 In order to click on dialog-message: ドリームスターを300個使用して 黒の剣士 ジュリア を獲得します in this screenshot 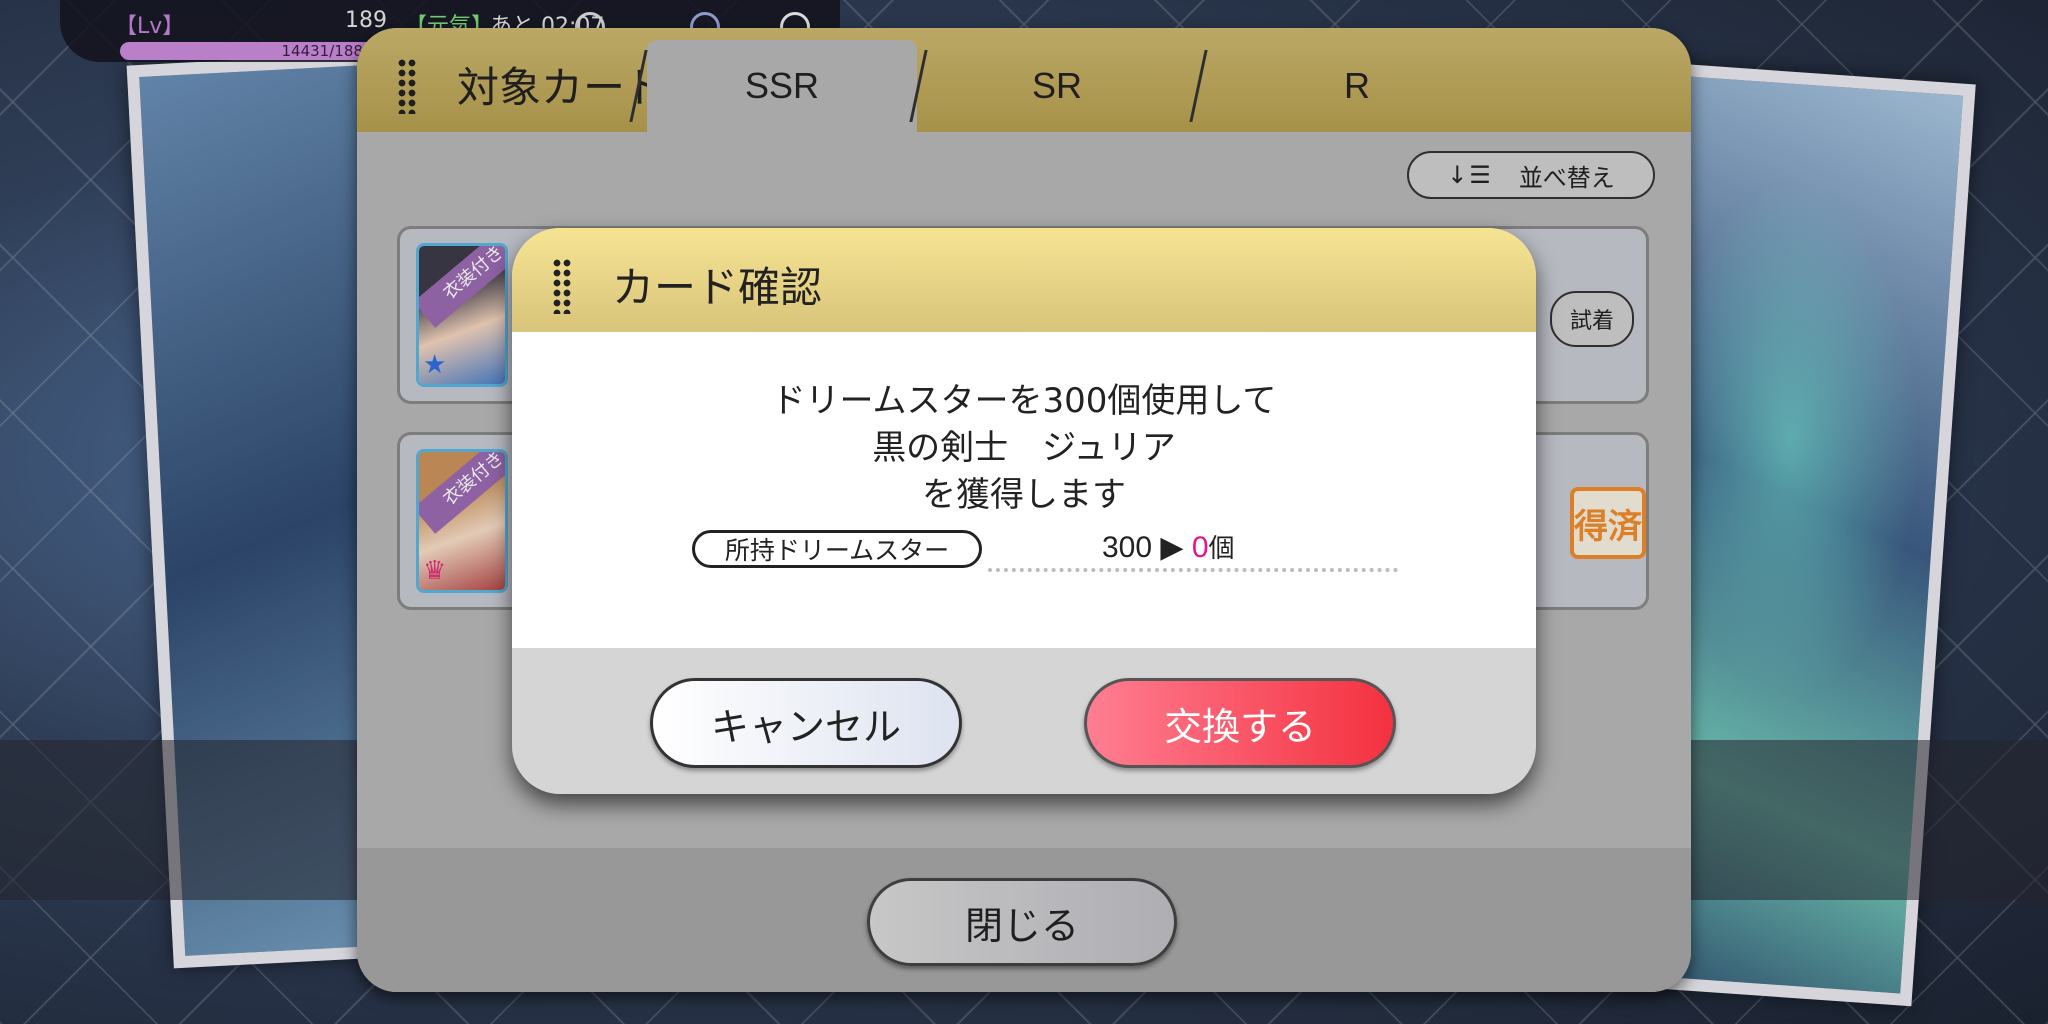, I will do `click(1024, 448)`.